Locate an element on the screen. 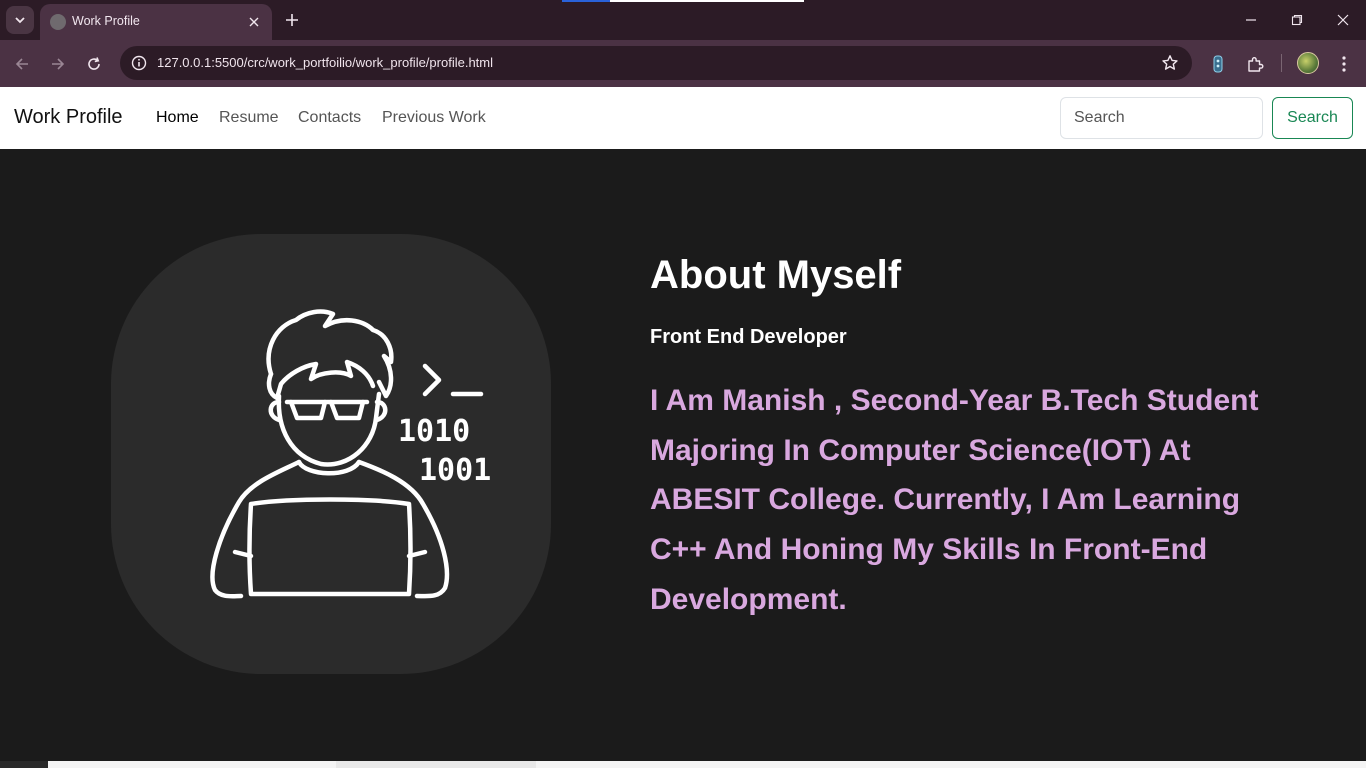 Image resolution: width=1366 pixels, height=768 pixels. reload-icon is located at coordinates (94, 64).